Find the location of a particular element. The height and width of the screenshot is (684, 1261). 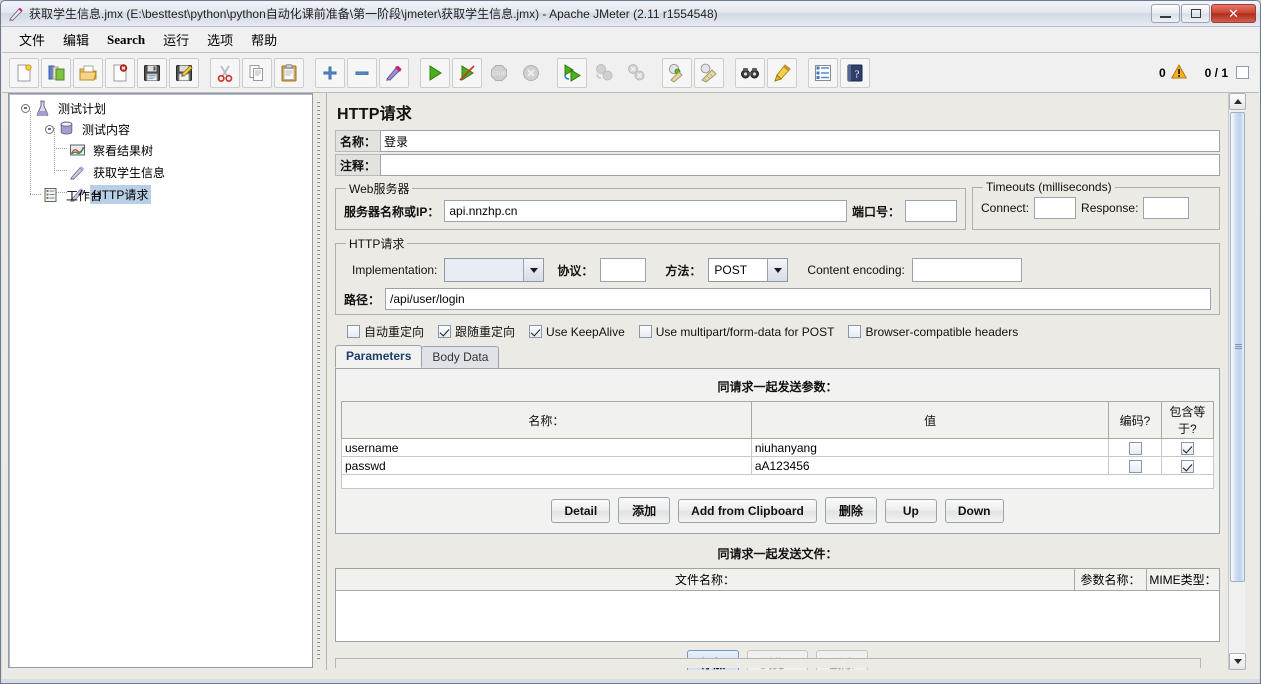

add-from-clipboard-button: Add from Clipboard is located at coordinates (747, 510).